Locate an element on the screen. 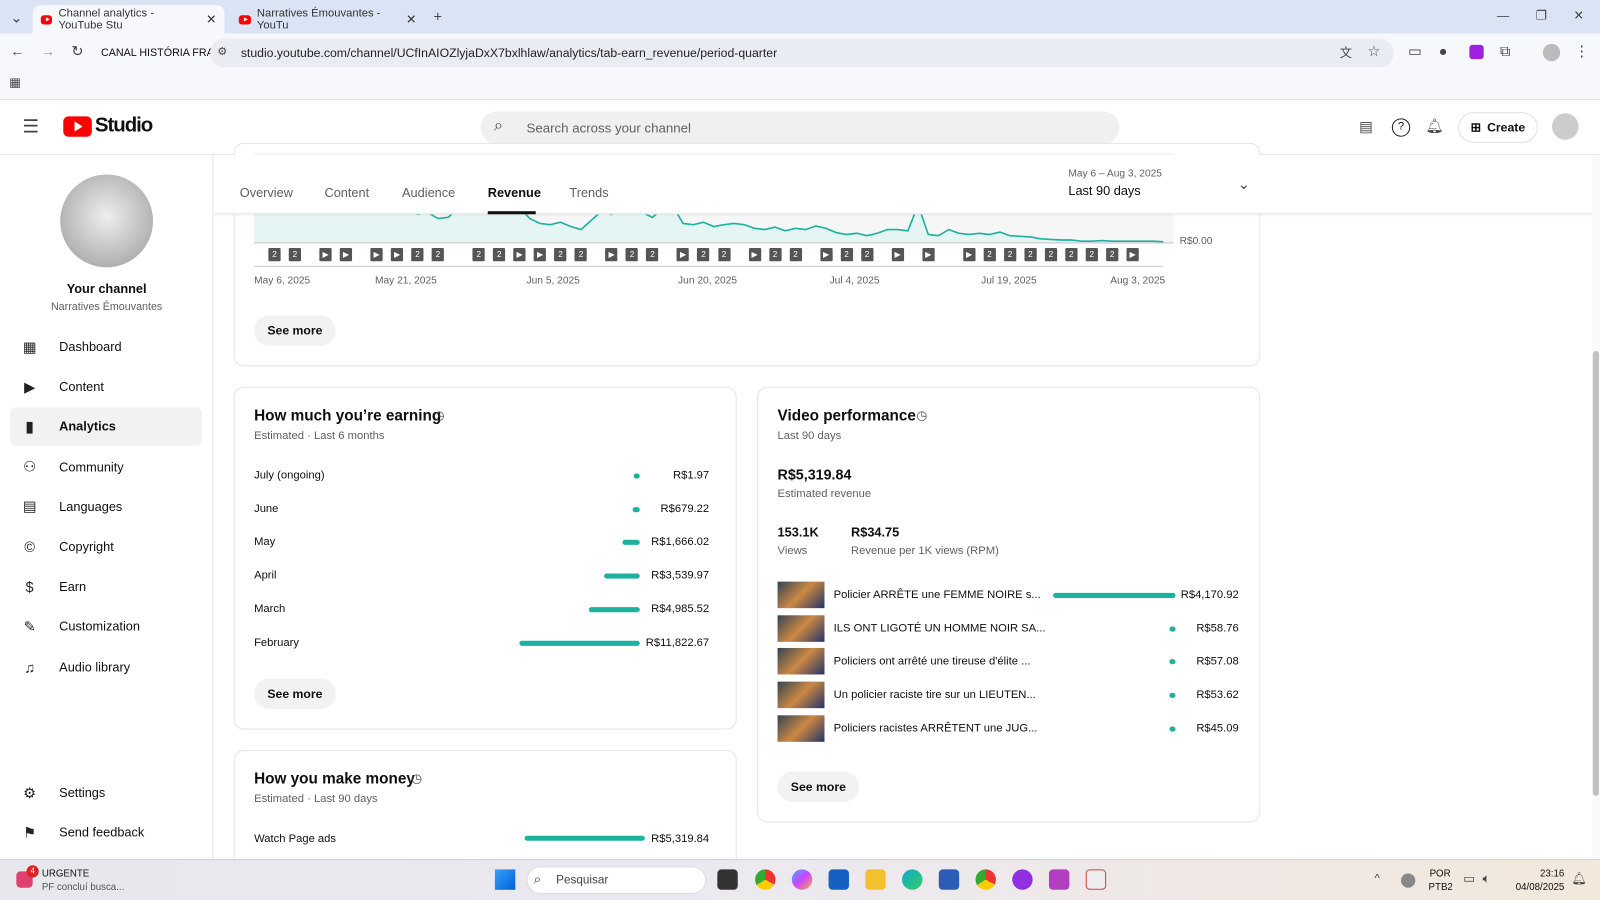  tab-revenue: Revenue is located at coordinates (514, 193).